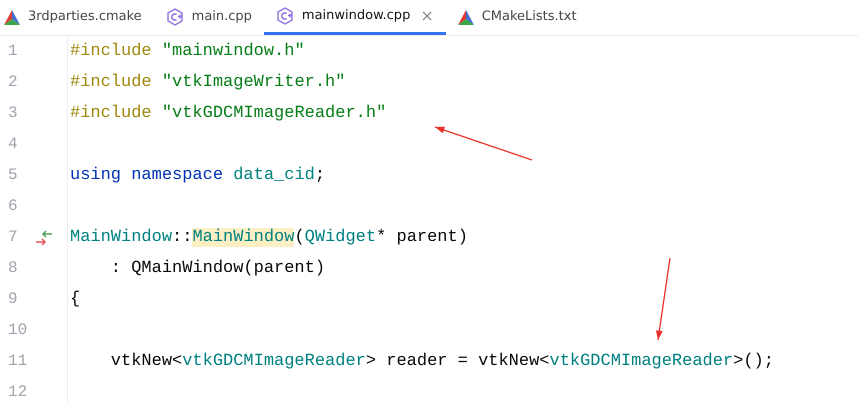 The height and width of the screenshot is (402, 858). I want to click on line-number: 11, so click(18, 361).